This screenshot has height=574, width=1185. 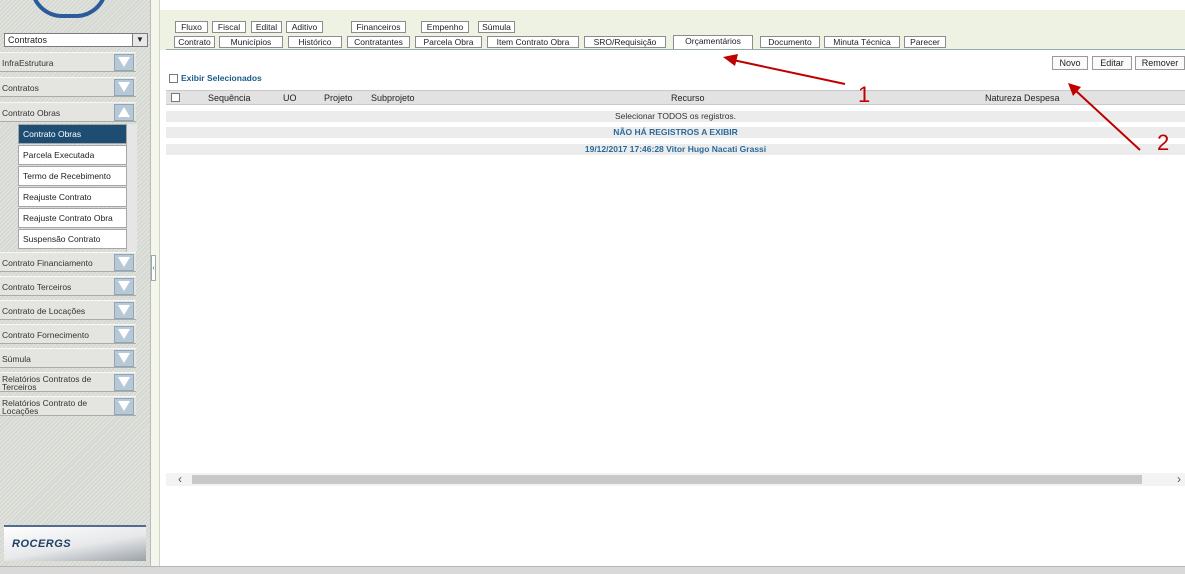 I want to click on annotation-arrows, so click(x=932, y=102).